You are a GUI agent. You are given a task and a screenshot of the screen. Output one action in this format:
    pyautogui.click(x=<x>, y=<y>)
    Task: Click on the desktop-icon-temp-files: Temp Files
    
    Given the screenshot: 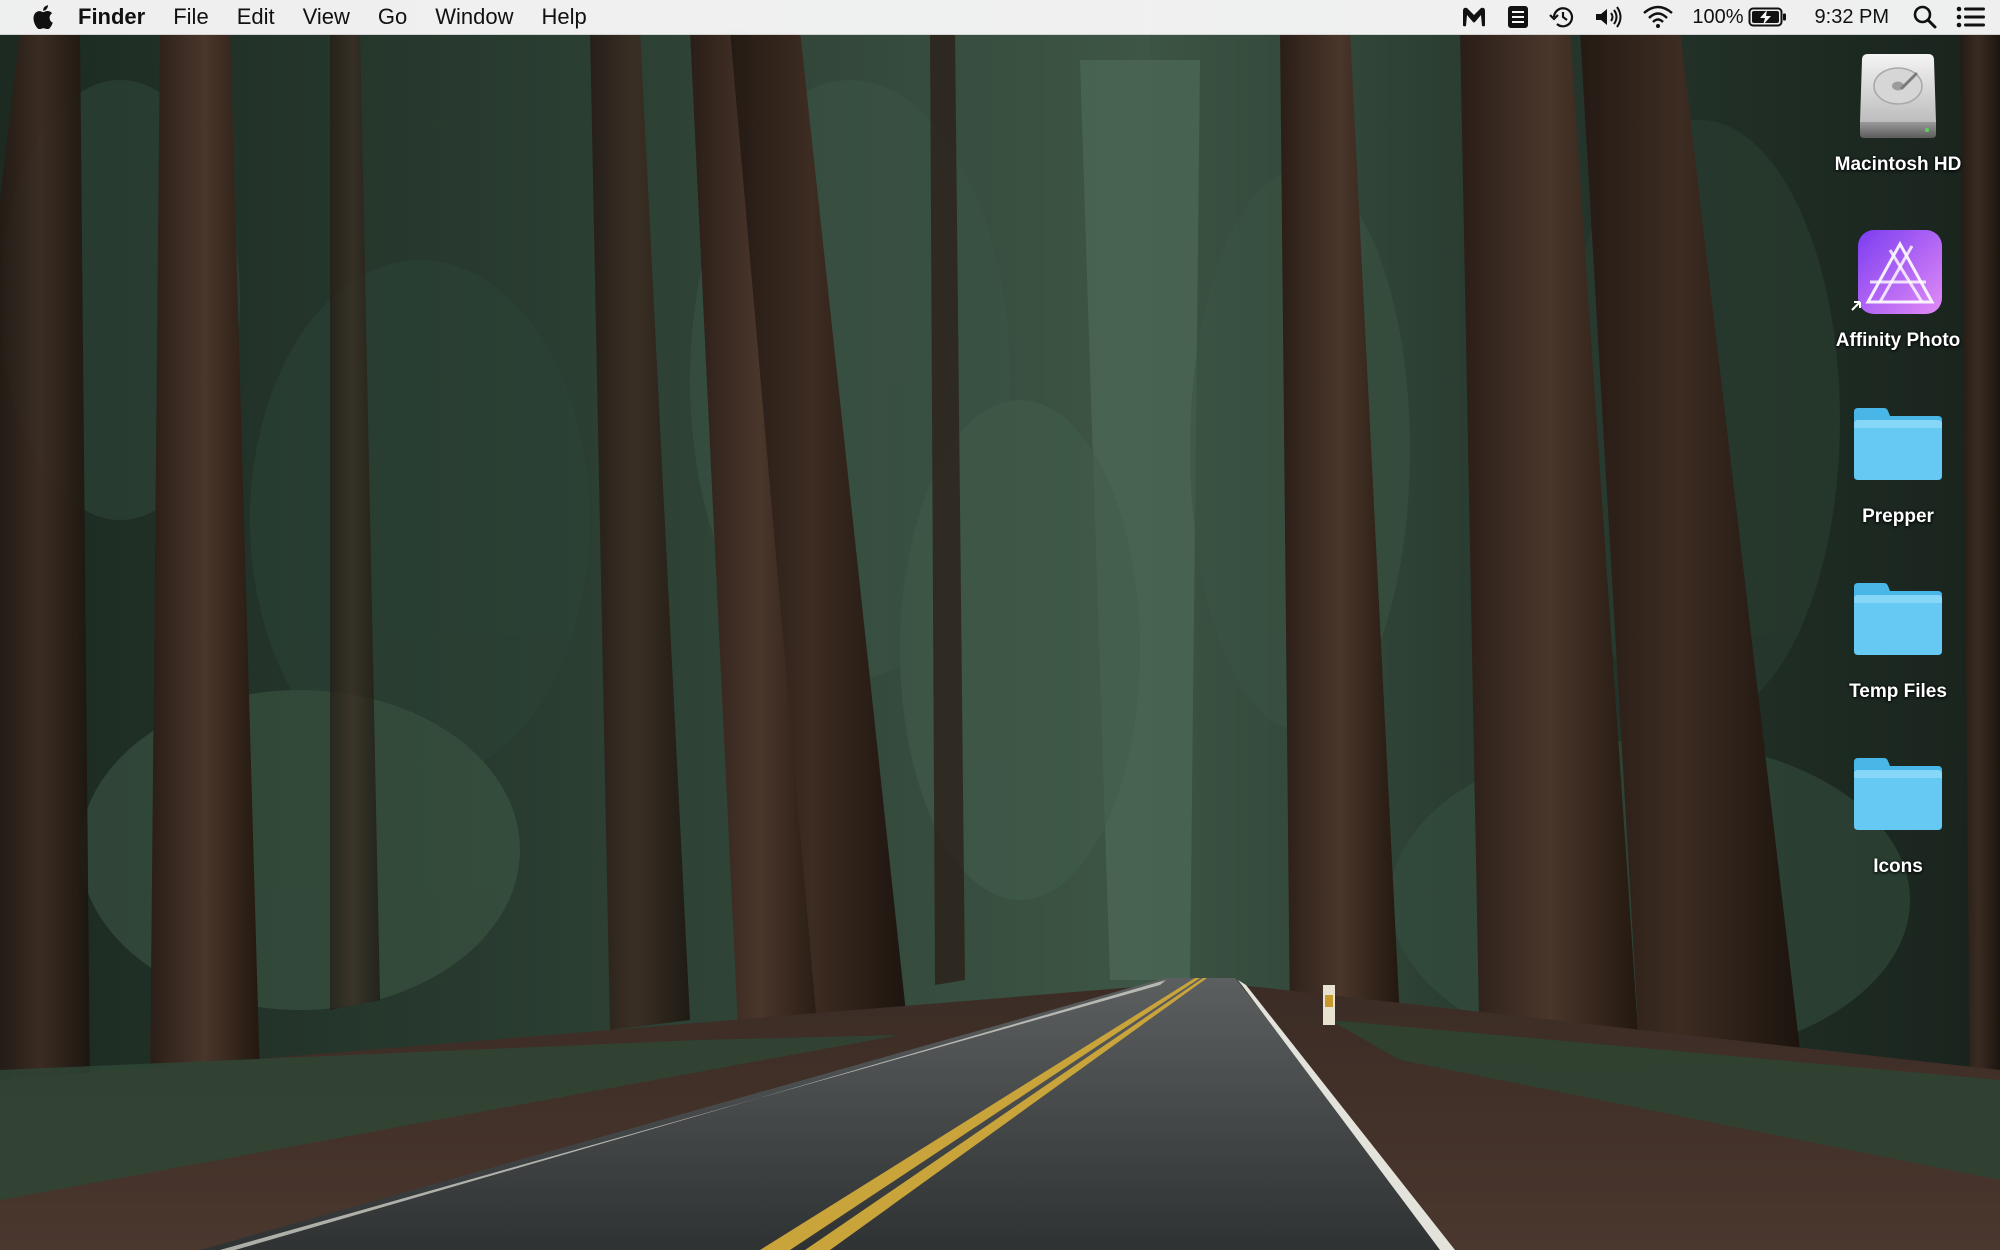 What is the action you would take?
    pyautogui.click(x=1898, y=638)
    